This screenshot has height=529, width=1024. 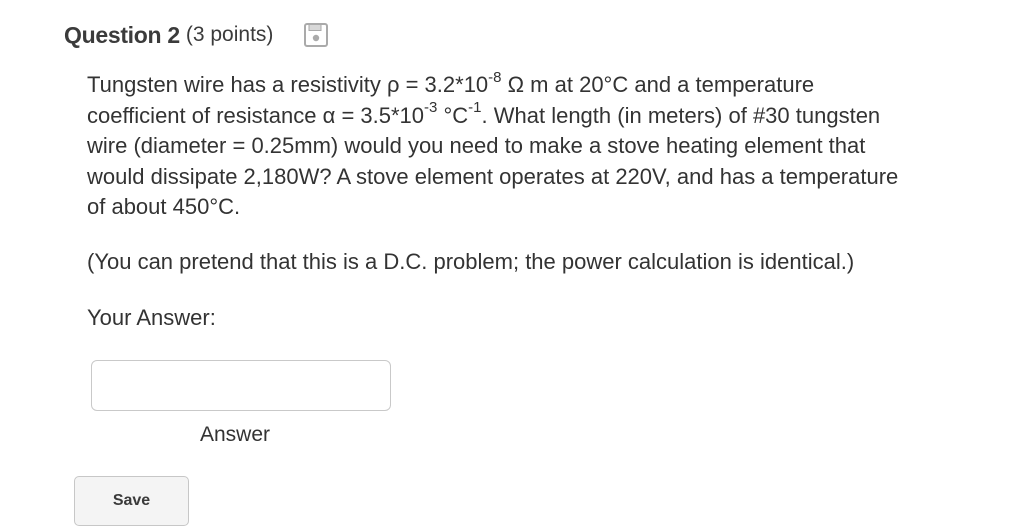 I want to click on answer-label: Your Answer:, so click(x=151, y=317).